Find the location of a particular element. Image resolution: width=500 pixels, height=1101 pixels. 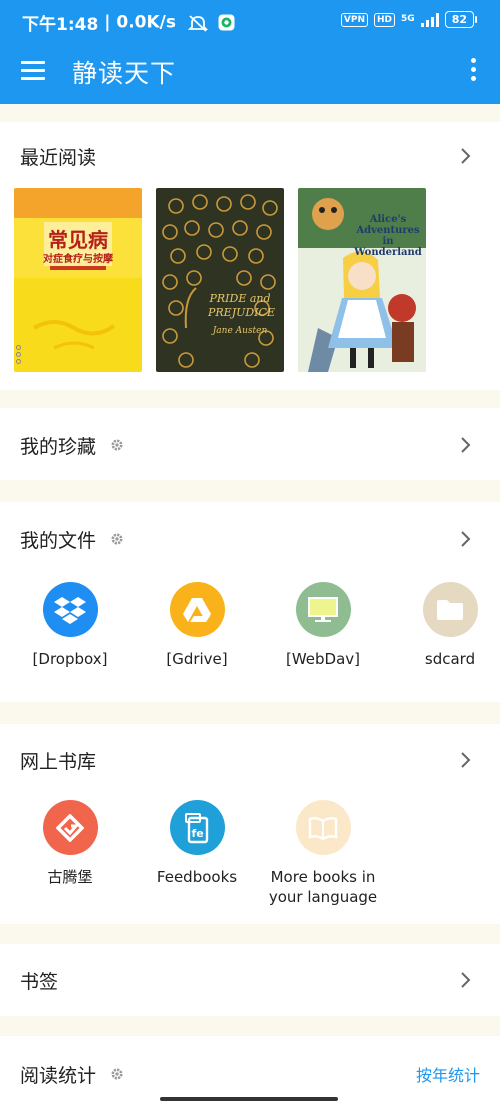

bookmarks-card: 书签 is located at coordinates (250, 980).